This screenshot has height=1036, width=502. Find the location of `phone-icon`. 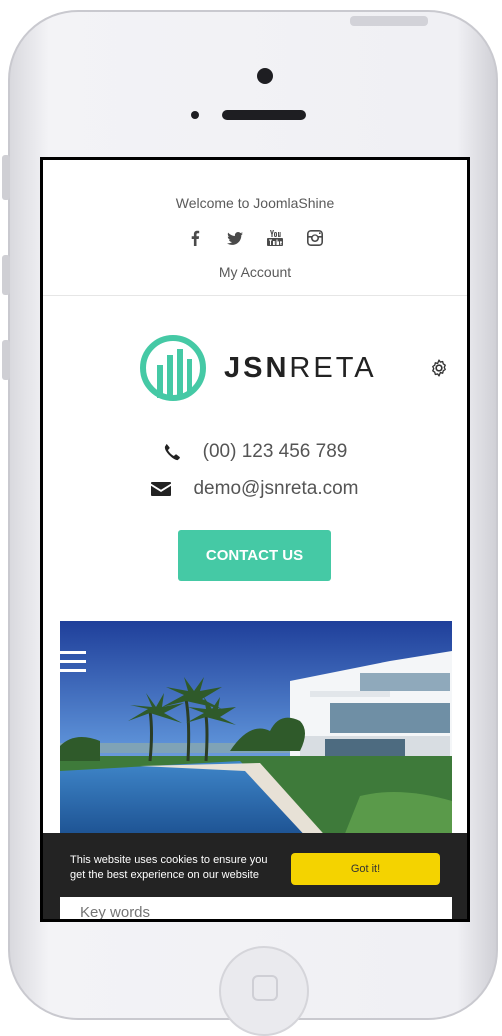

phone-icon is located at coordinates (172, 452).